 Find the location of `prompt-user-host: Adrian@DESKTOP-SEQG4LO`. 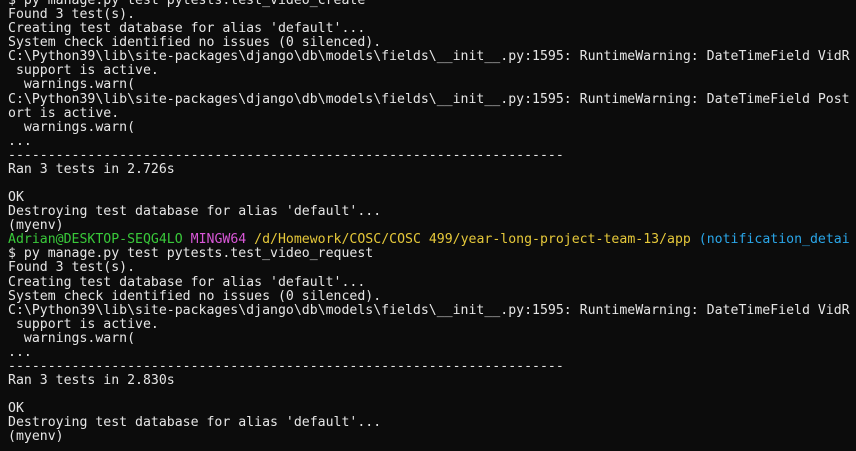

prompt-user-host: Adrian@DESKTOP-SEQG4LO is located at coordinates (95, 240).